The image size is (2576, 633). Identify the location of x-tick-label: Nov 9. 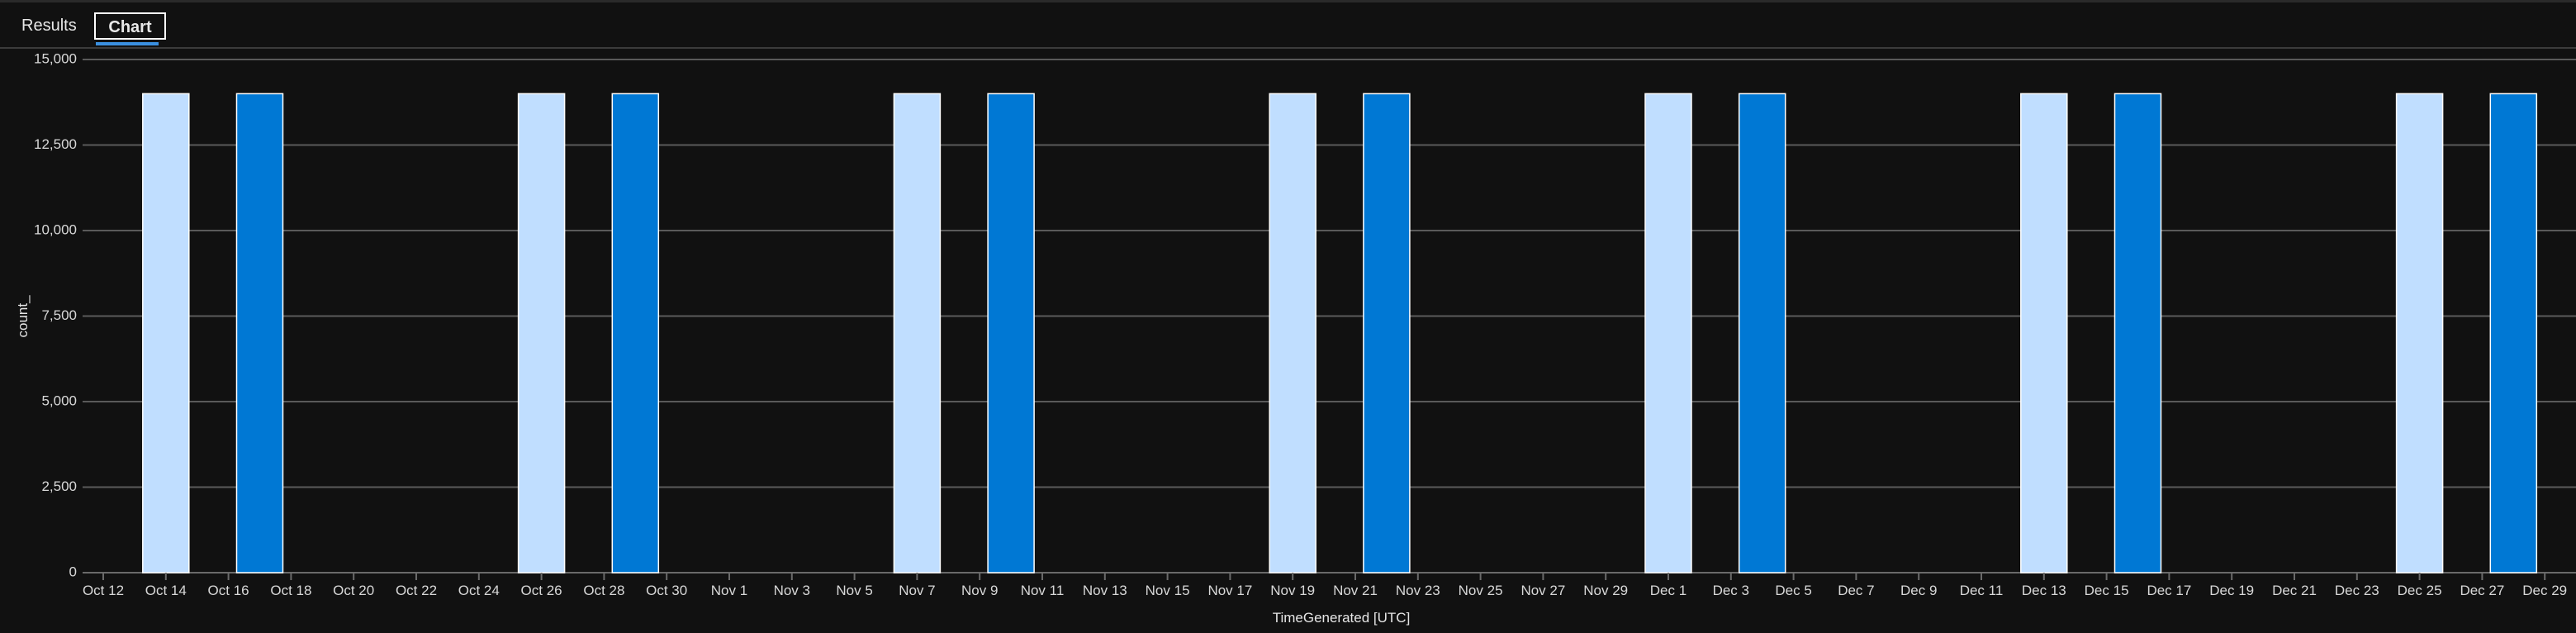
(979, 590).